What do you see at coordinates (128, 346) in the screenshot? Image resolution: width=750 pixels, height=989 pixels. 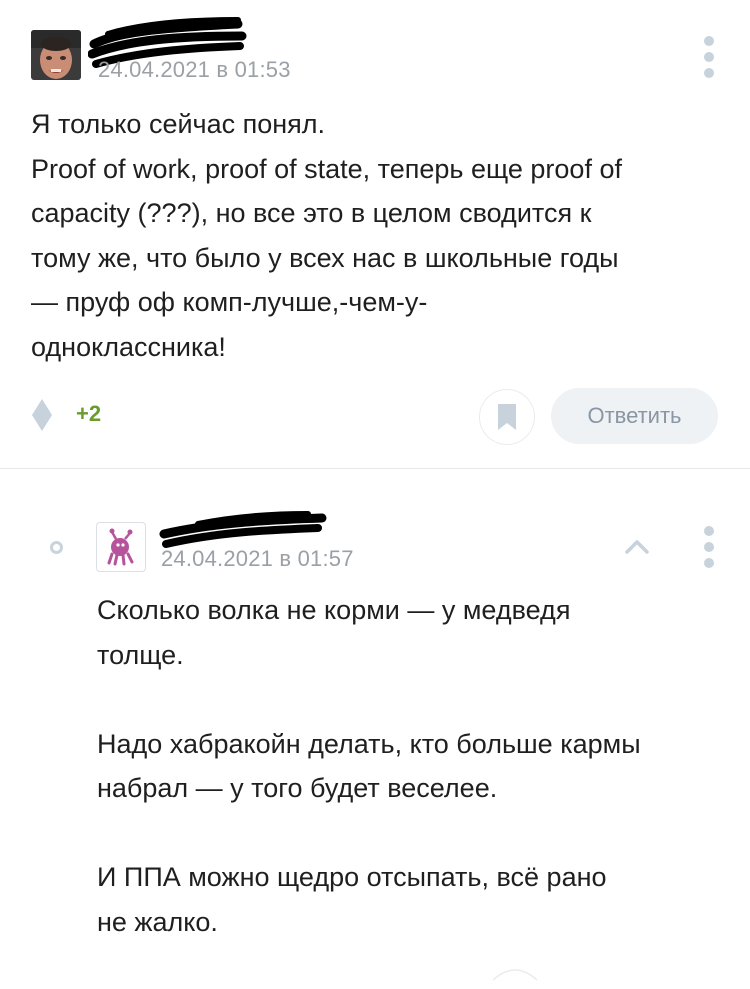 I see `comment-line: одноклассника!` at bounding box center [128, 346].